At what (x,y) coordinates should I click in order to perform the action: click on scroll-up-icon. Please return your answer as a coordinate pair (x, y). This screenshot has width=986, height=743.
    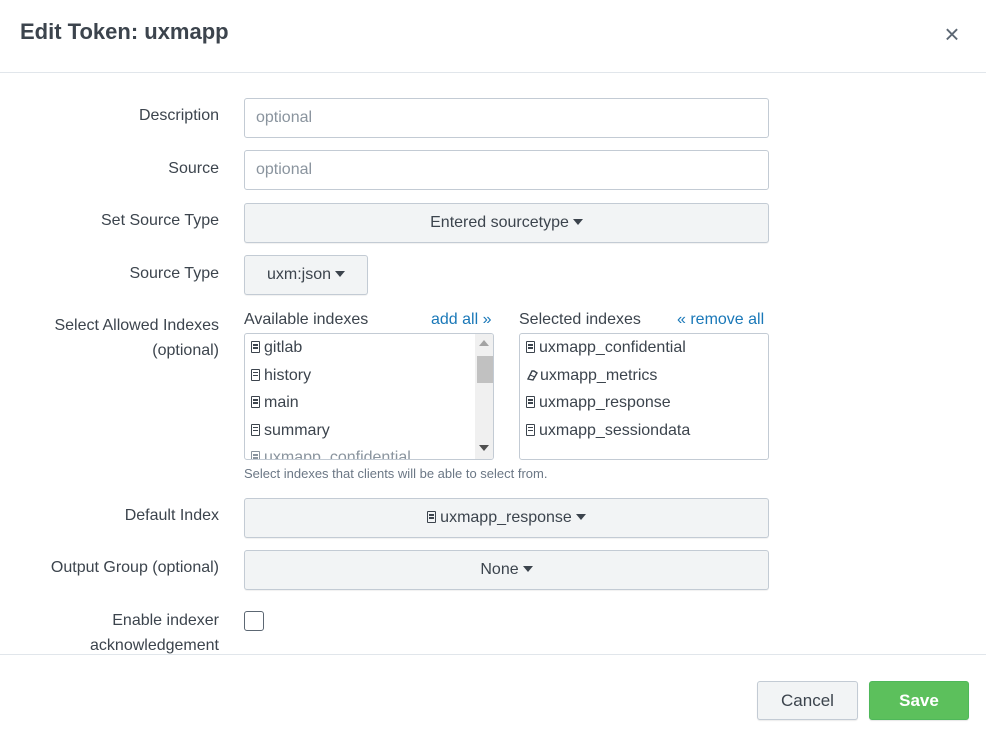
    Looking at the image, I should click on (484, 343).